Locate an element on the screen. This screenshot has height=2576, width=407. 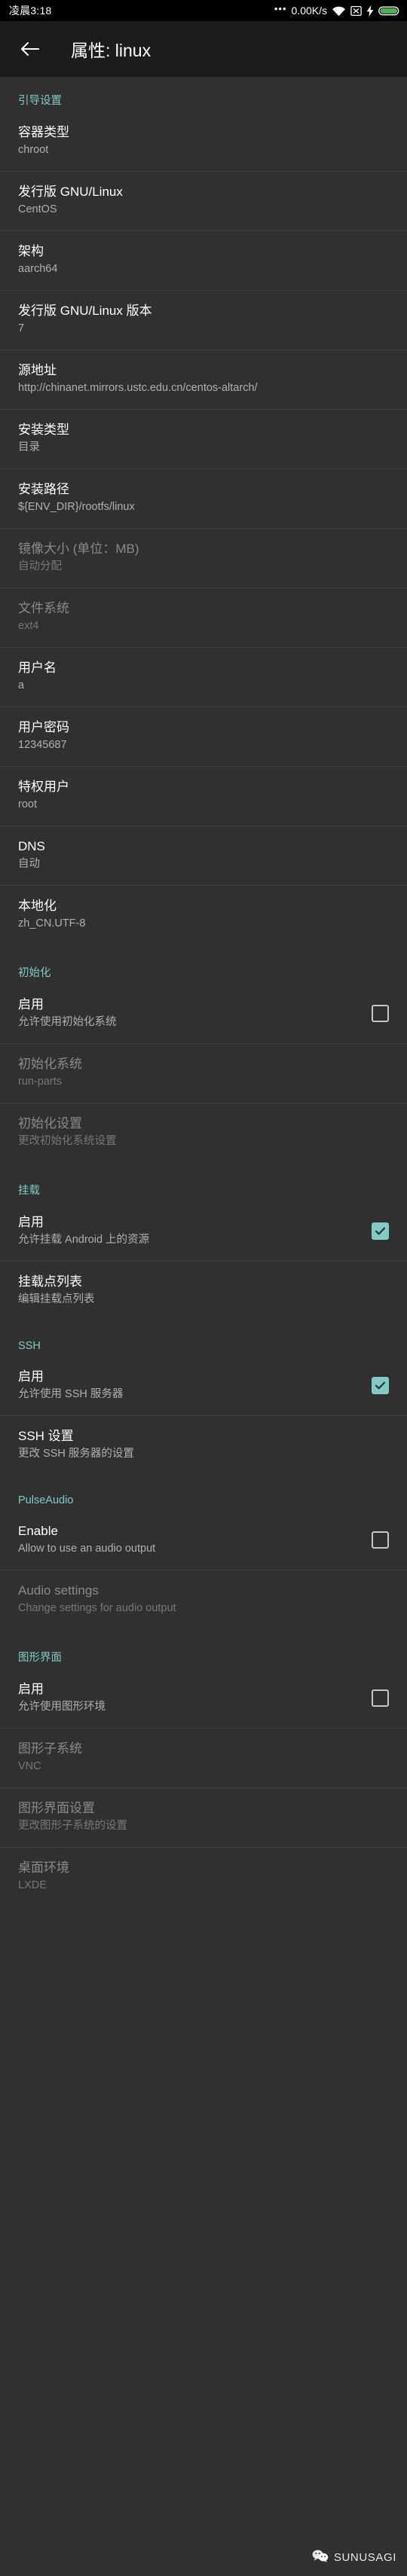
setting-summary-install-type: 目录 is located at coordinates (29, 448).